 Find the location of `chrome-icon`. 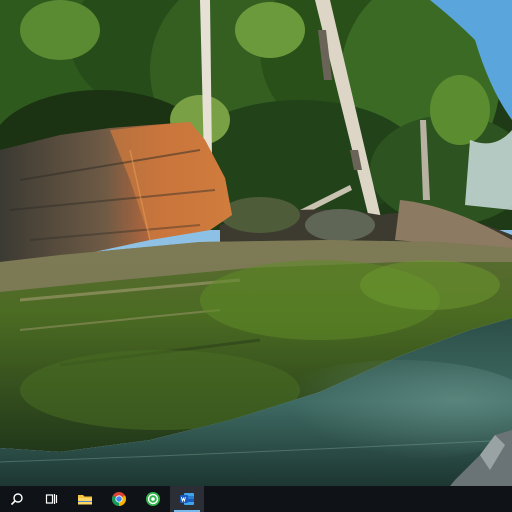

chrome-icon is located at coordinates (119, 499).